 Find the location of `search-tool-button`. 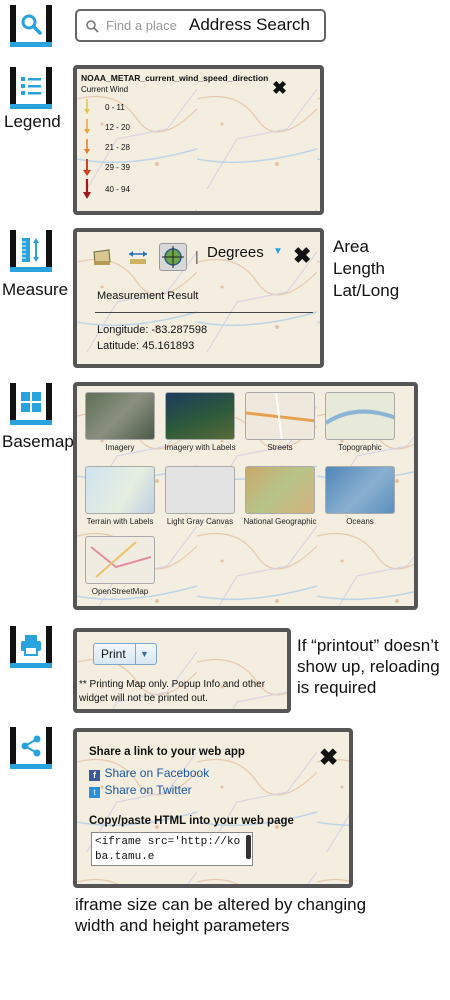

search-tool-button is located at coordinates (31, 26).